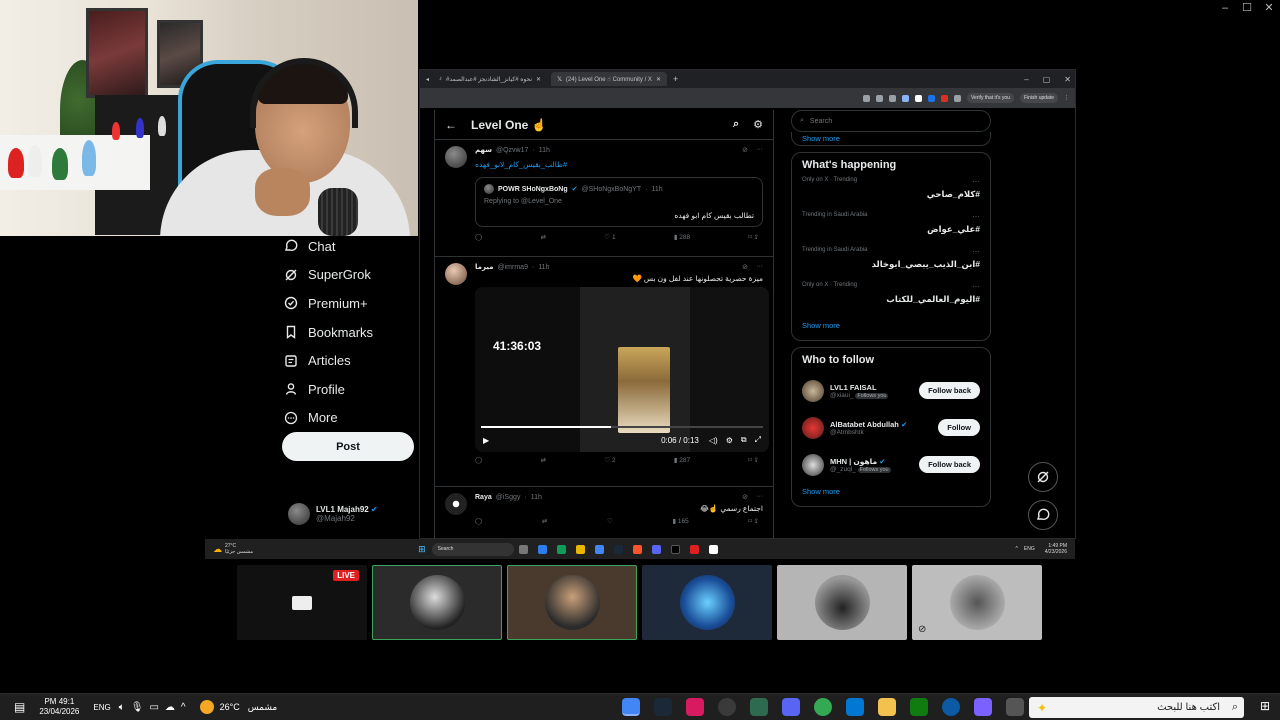 Image resolution: width=1280 pixels, height=720 pixels. What do you see at coordinates (153, 707) in the screenshot?
I see `network-icon: ▭` at bounding box center [153, 707].